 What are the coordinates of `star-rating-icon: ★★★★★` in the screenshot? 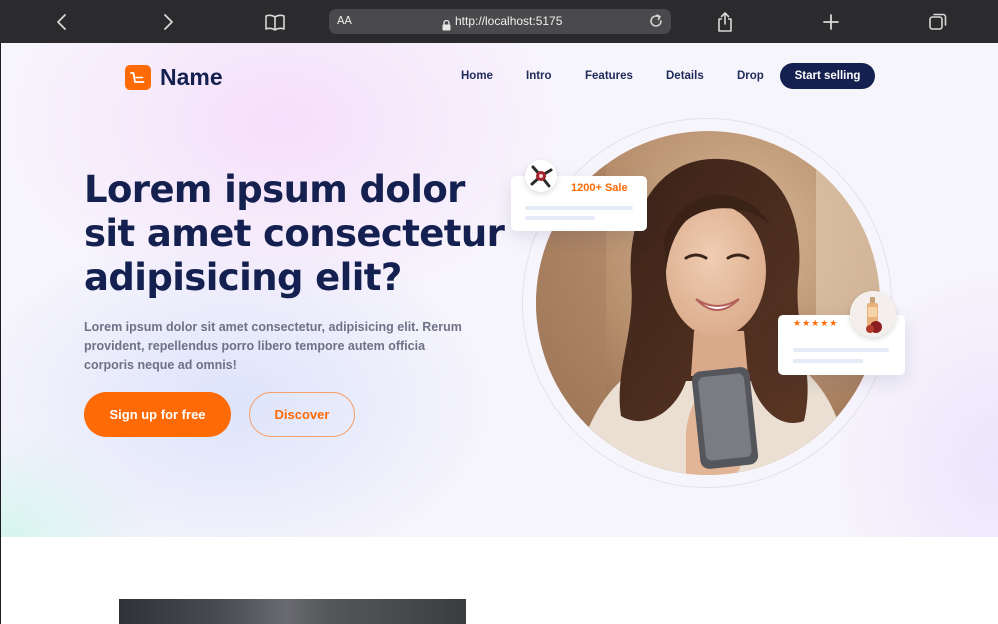 It's located at (816, 324).